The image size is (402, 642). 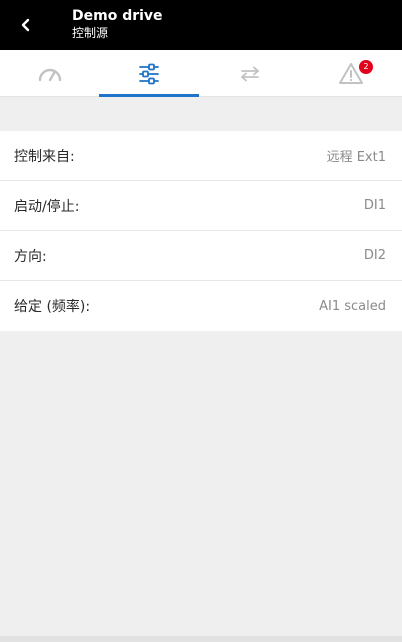 What do you see at coordinates (201, 25) in the screenshot?
I see `app-header: Demo drive 控制源` at bounding box center [201, 25].